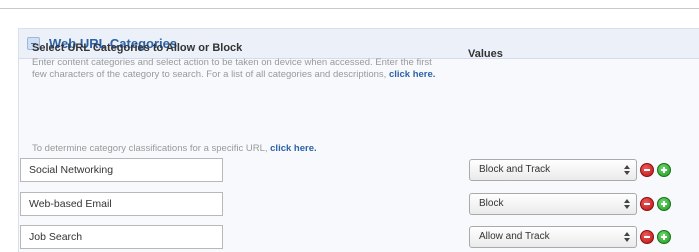 This screenshot has height=252, width=699. I want to click on action-select-value: Block, so click(491, 203).